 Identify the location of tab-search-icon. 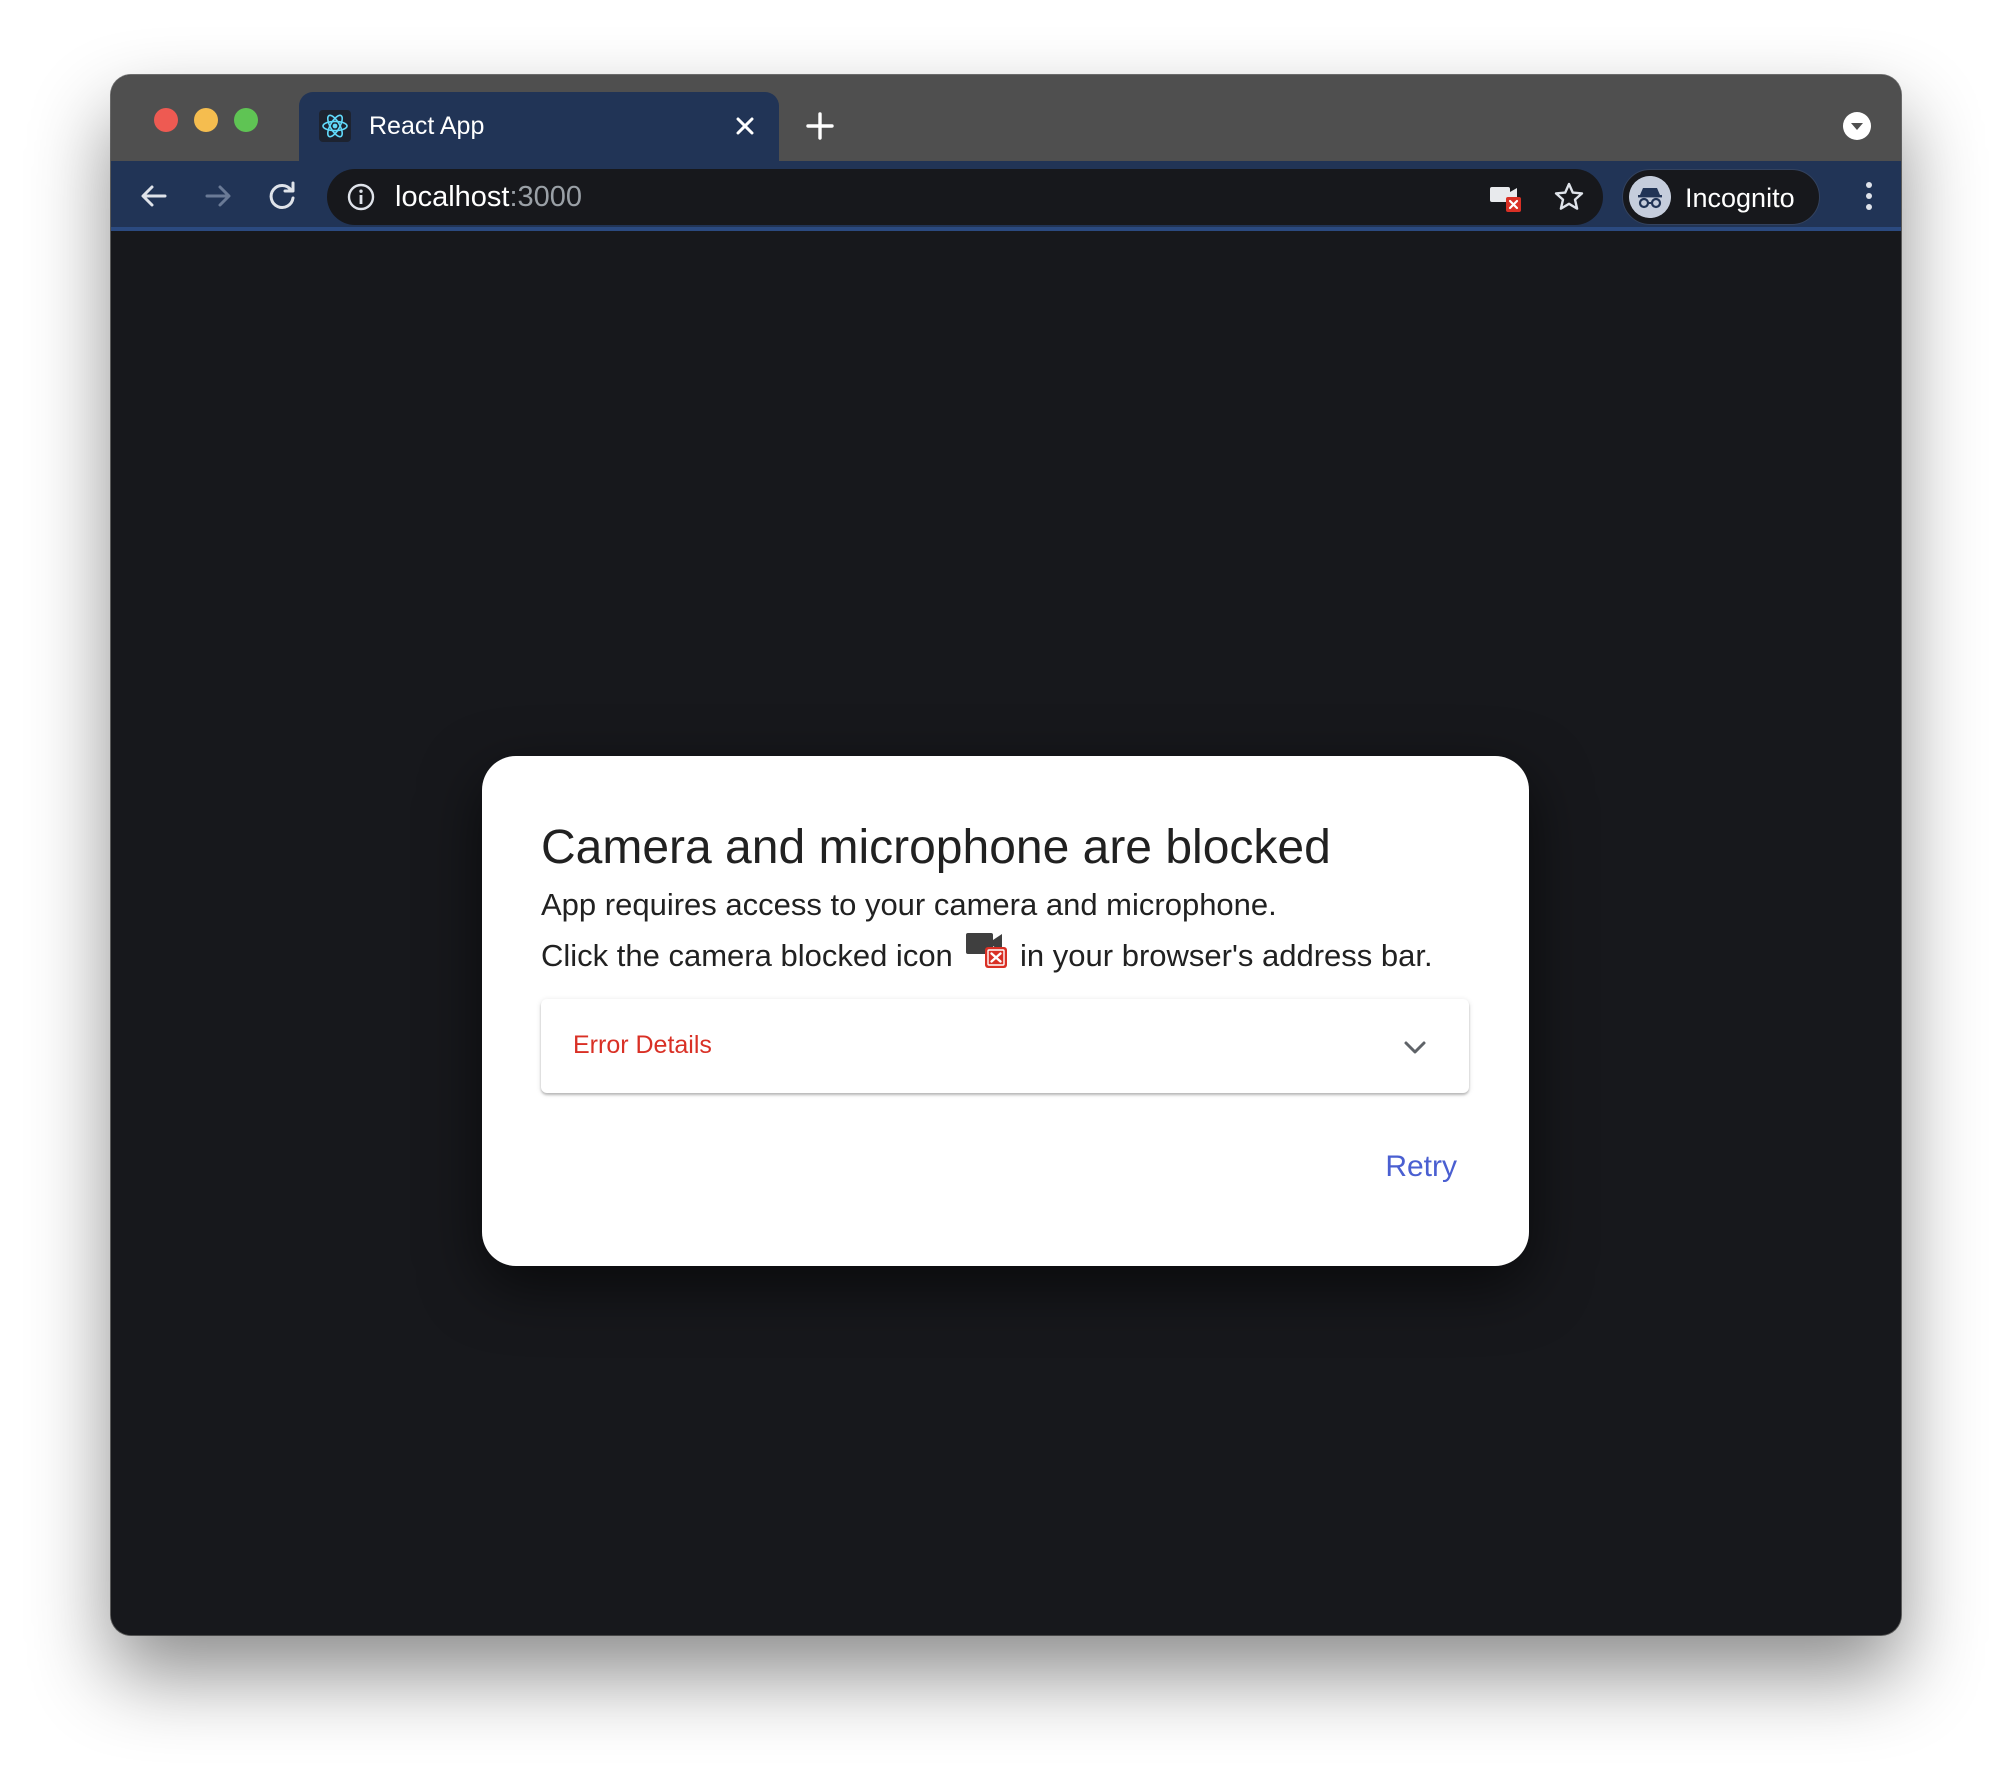
(1857, 126).